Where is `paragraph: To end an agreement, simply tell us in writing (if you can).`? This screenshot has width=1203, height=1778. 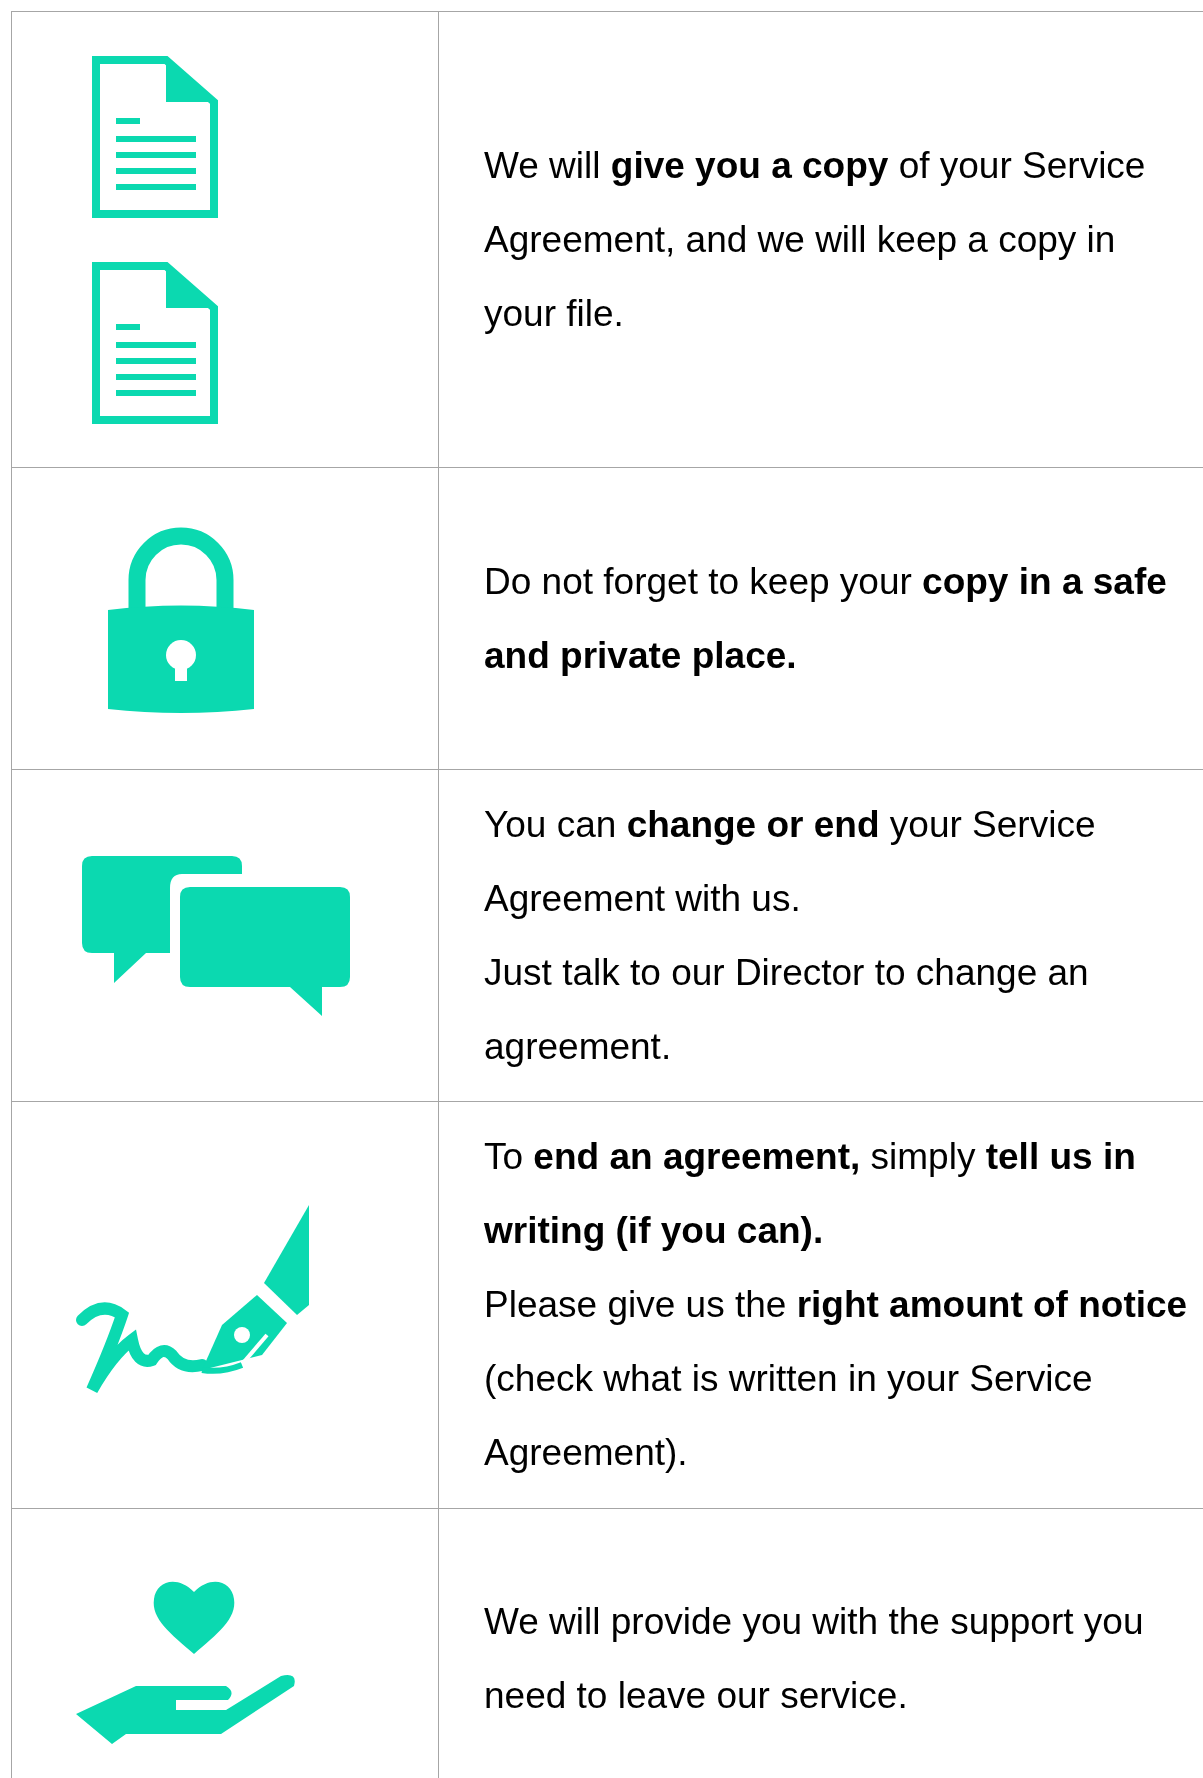 paragraph: To end an agreement, simply tell us in writing (if you can). is located at coordinates (810, 1194).